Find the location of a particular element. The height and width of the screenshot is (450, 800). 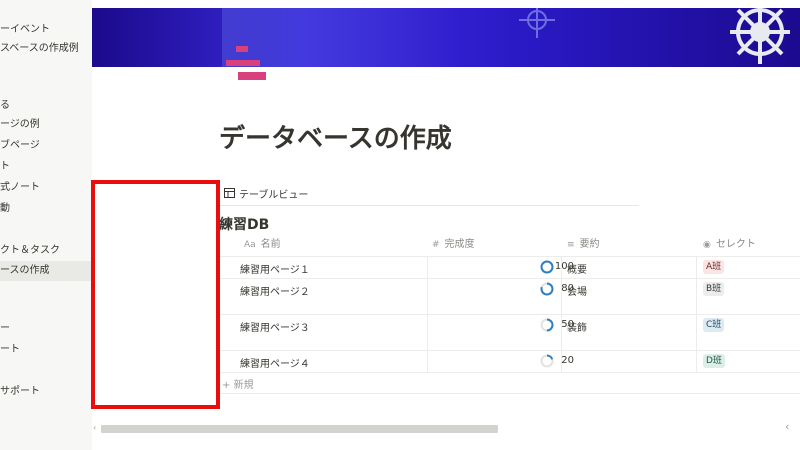

tab-table-view: テーブルビュー is located at coordinates (266, 193).